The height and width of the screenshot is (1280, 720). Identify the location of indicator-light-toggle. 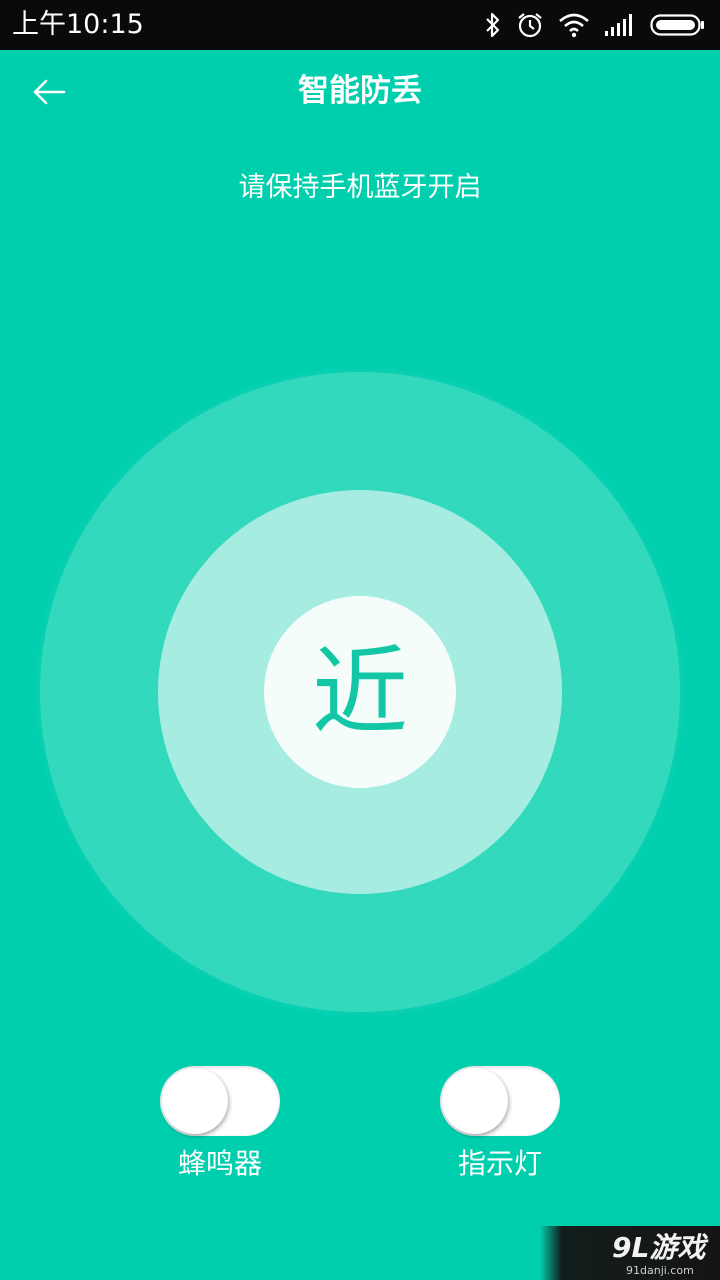
(500, 1101).